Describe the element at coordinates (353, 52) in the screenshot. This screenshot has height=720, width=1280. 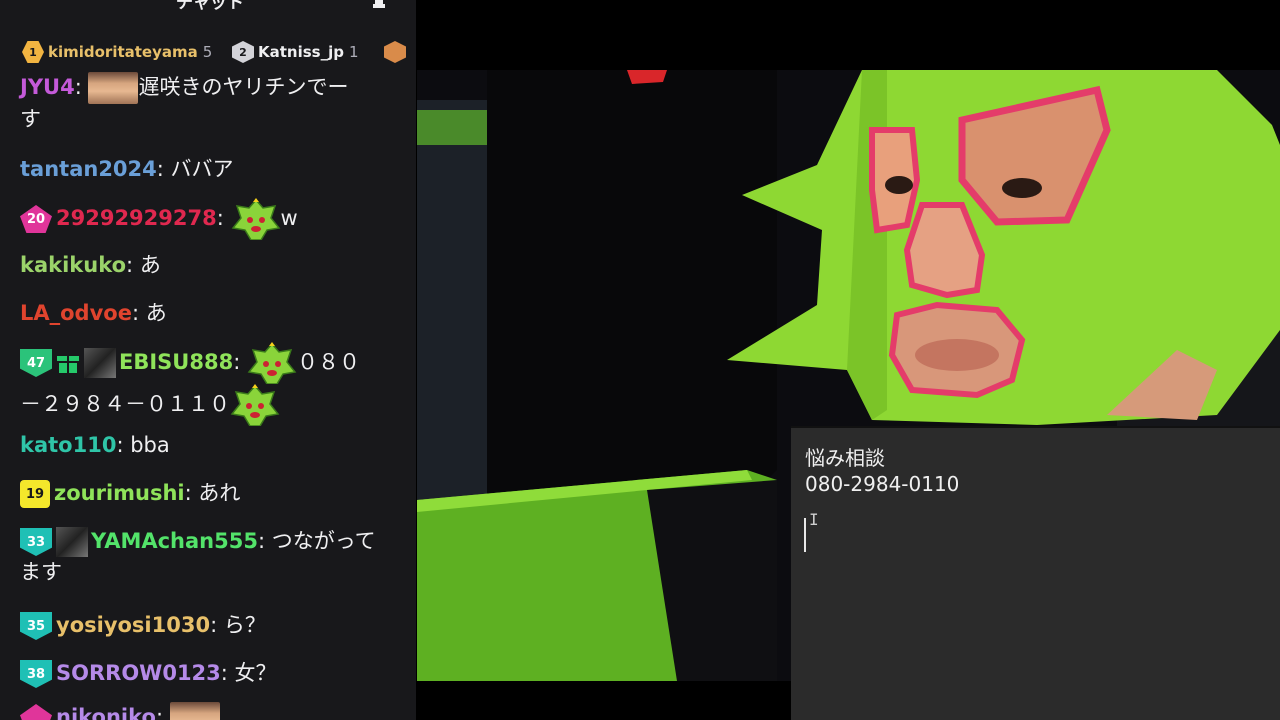
I see `leaderboard-count: 1` at that location.